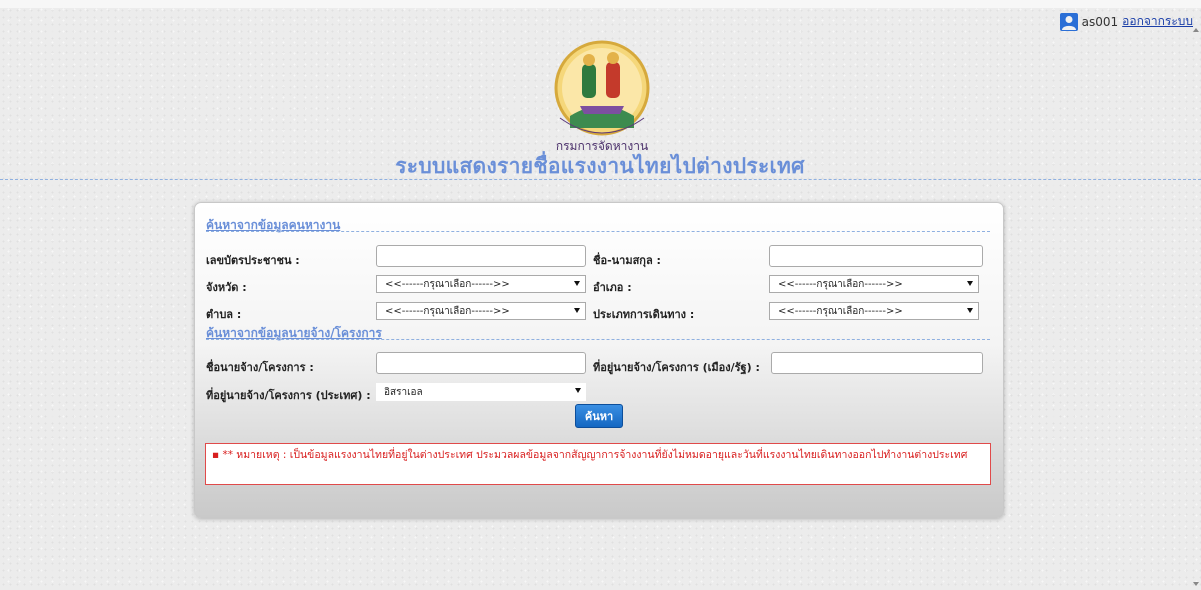 The height and width of the screenshot is (590, 1201). What do you see at coordinates (840, 311) in the screenshot?
I see `travel-type-select-value: <<------กรุณาเลือก------>>` at bounding box center [840, 311].